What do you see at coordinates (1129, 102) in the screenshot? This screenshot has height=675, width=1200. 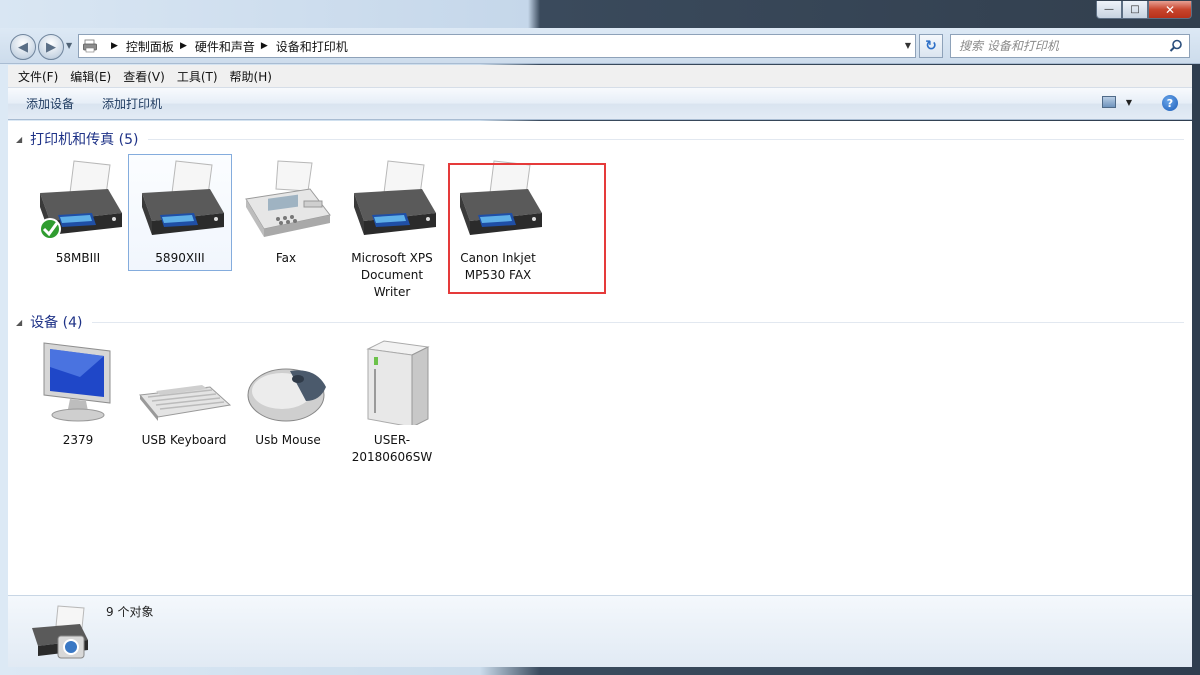 I see `view-dropdown-icon: ▼` at bounding box center [1129, 102].